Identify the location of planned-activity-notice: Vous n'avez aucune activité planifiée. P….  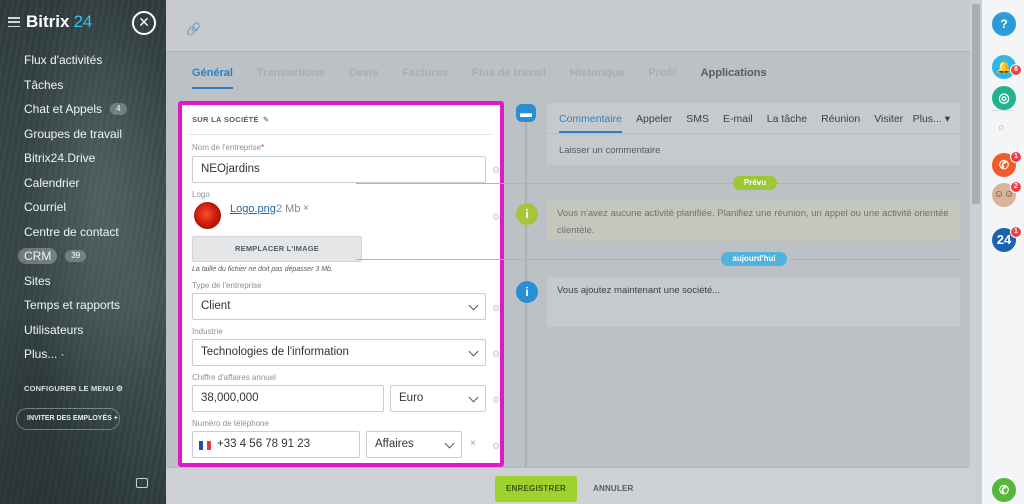
(753, 220).